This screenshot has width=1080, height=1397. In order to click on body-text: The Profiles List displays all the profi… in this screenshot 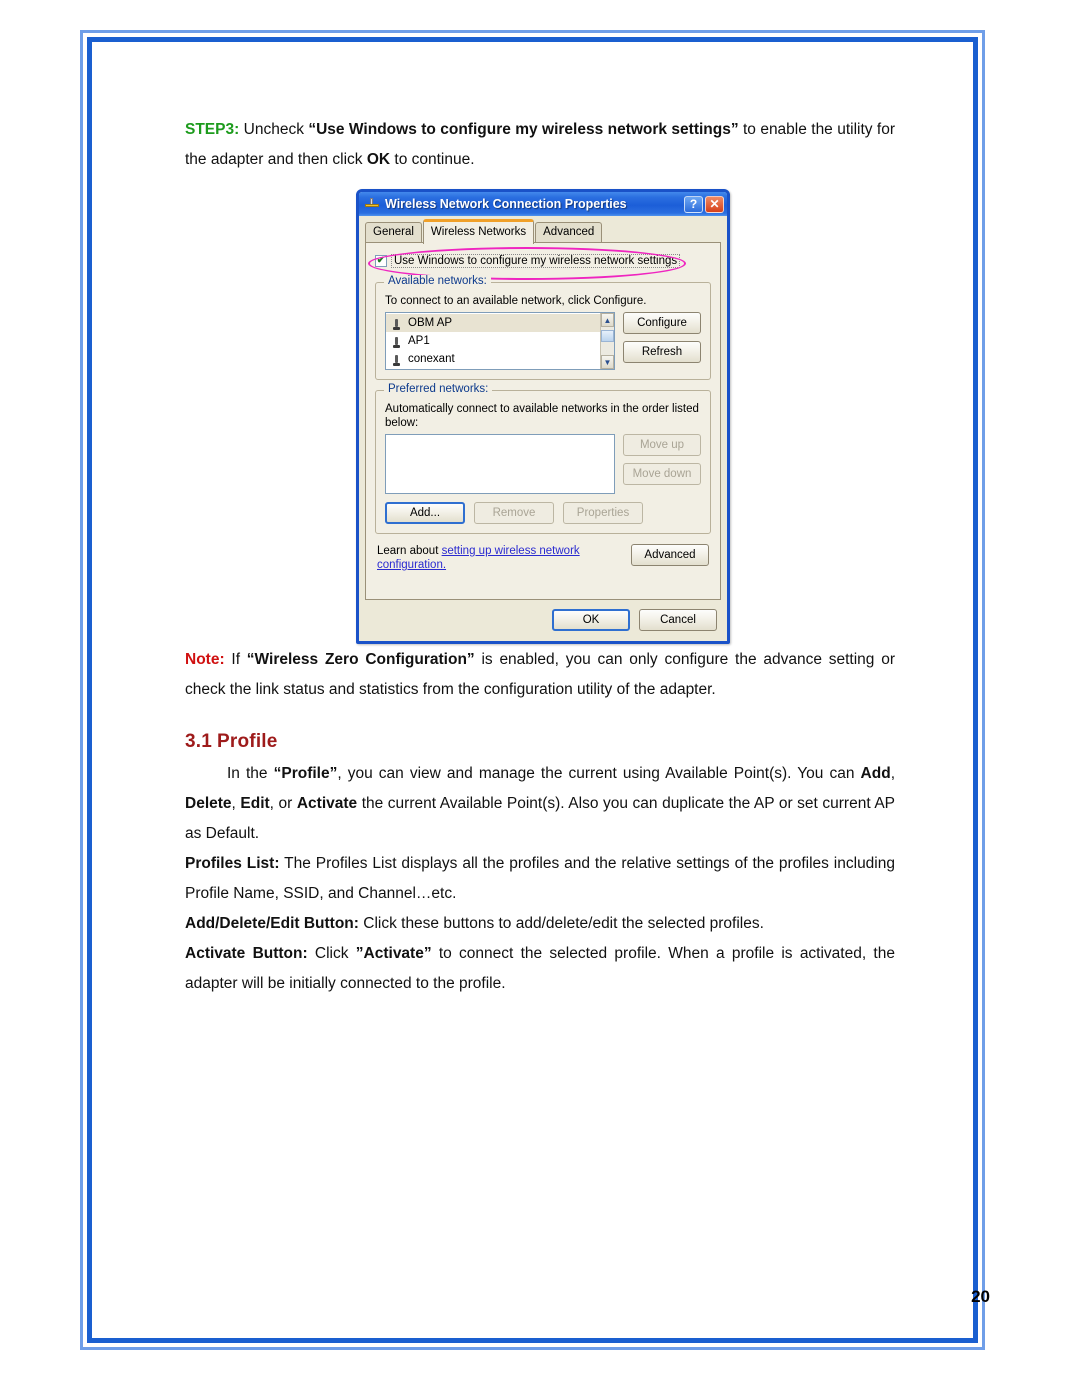, I will do `click(540, 878)`.